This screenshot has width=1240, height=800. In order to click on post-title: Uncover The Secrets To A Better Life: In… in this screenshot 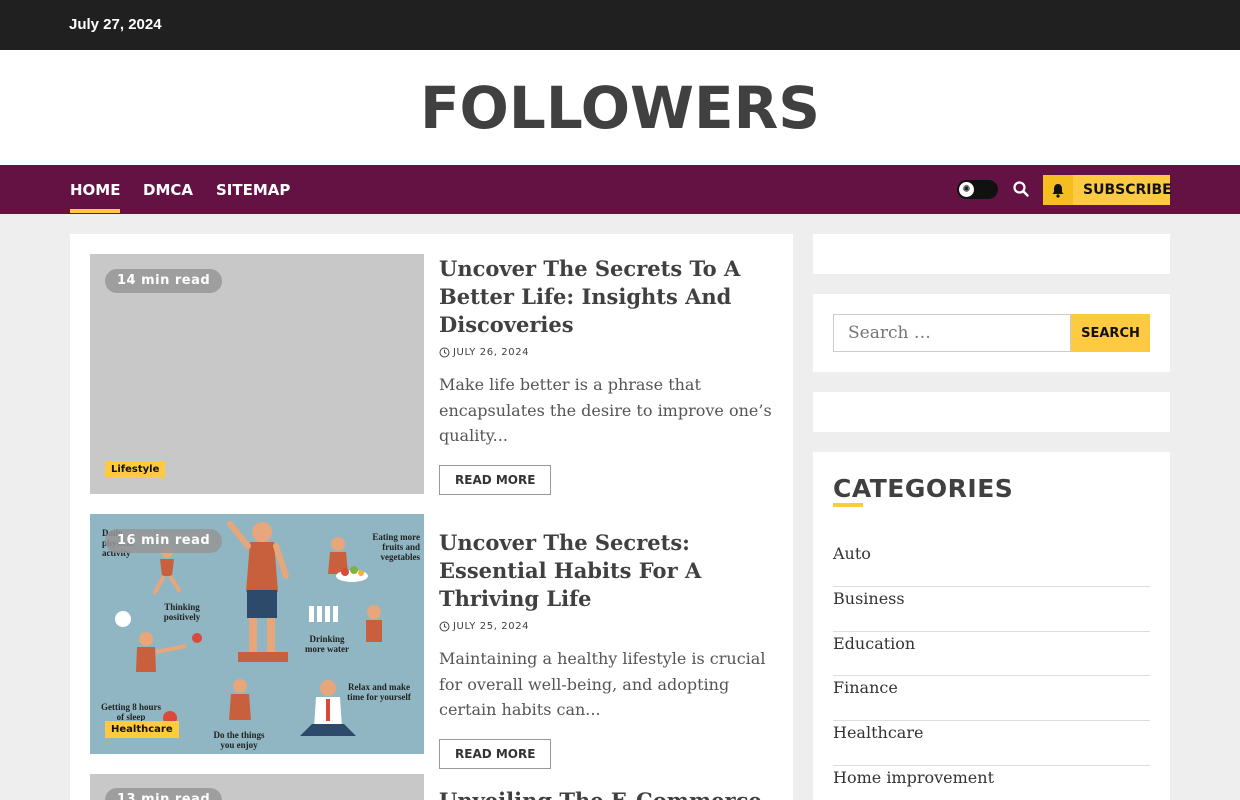, I will do `click(609, 297)`.